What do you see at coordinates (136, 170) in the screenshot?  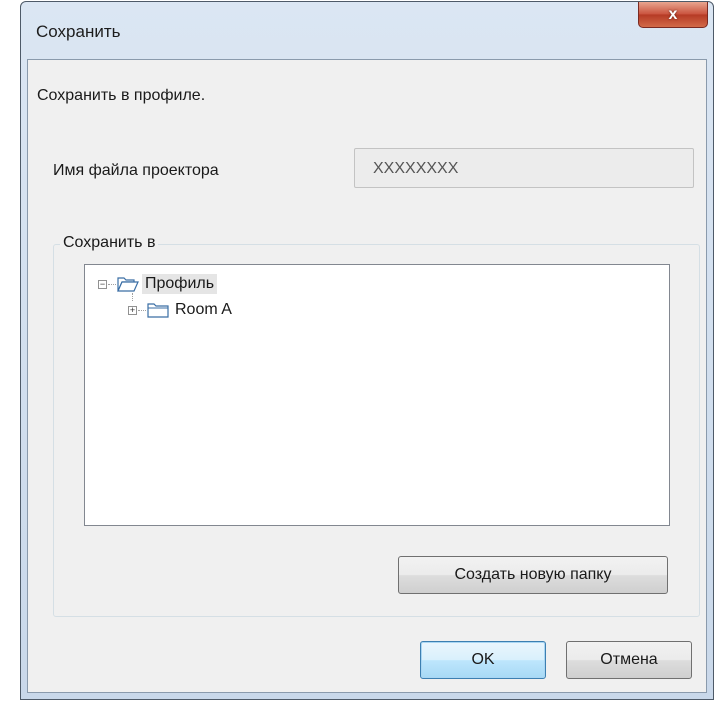 I see `projector-file-label: Имя файла проектора` at bounding box center [136, 170].